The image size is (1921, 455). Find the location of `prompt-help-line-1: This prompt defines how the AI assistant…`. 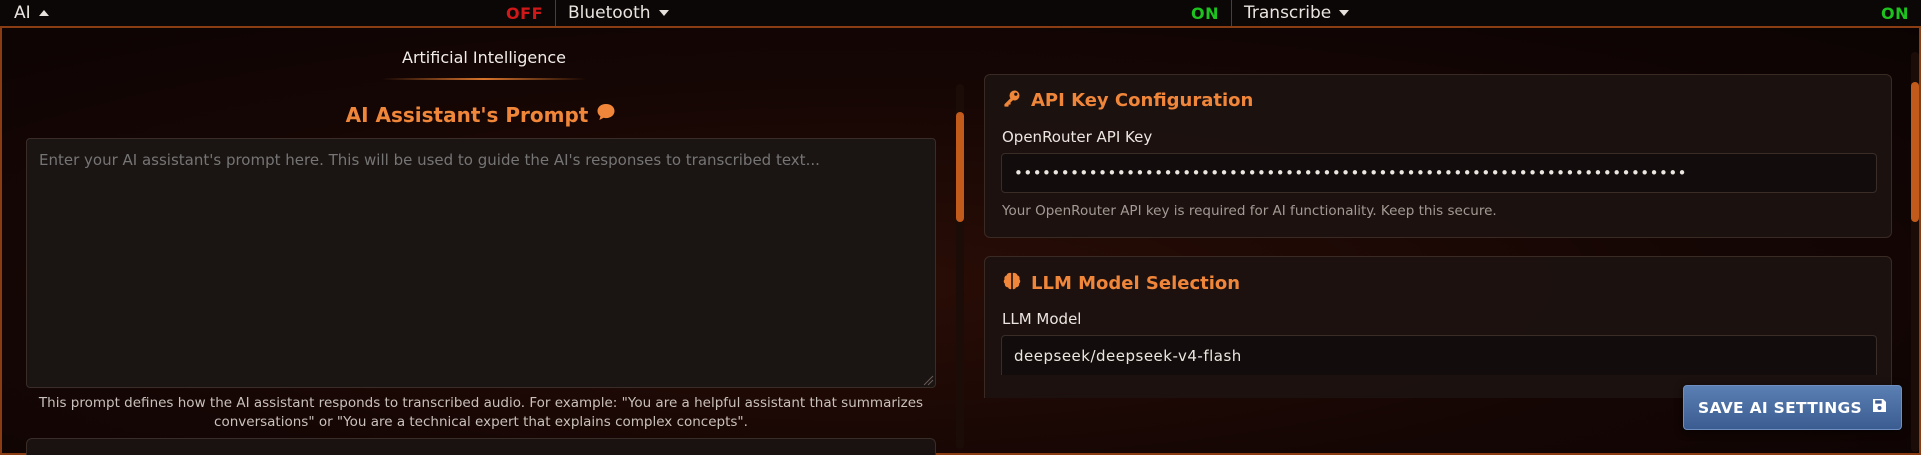

prompt-help-line-1: This prompt defines how the AI assistant… is located at coordinates (481, 403).